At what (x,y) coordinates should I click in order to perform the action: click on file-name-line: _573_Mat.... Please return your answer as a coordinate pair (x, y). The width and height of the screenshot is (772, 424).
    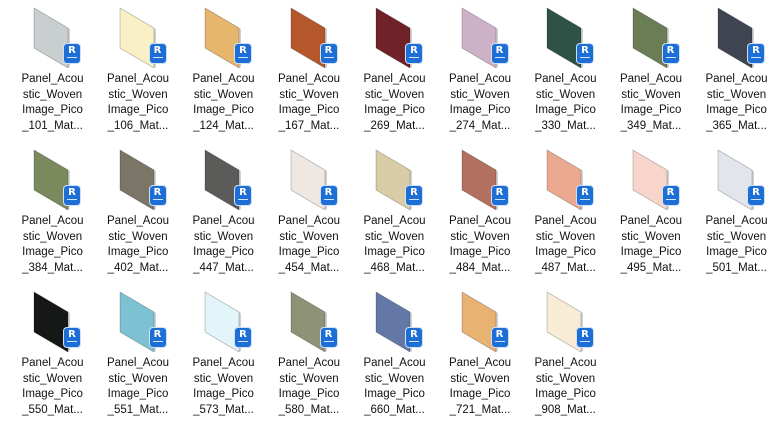
    Looking at the image, I should click on (223, 409).